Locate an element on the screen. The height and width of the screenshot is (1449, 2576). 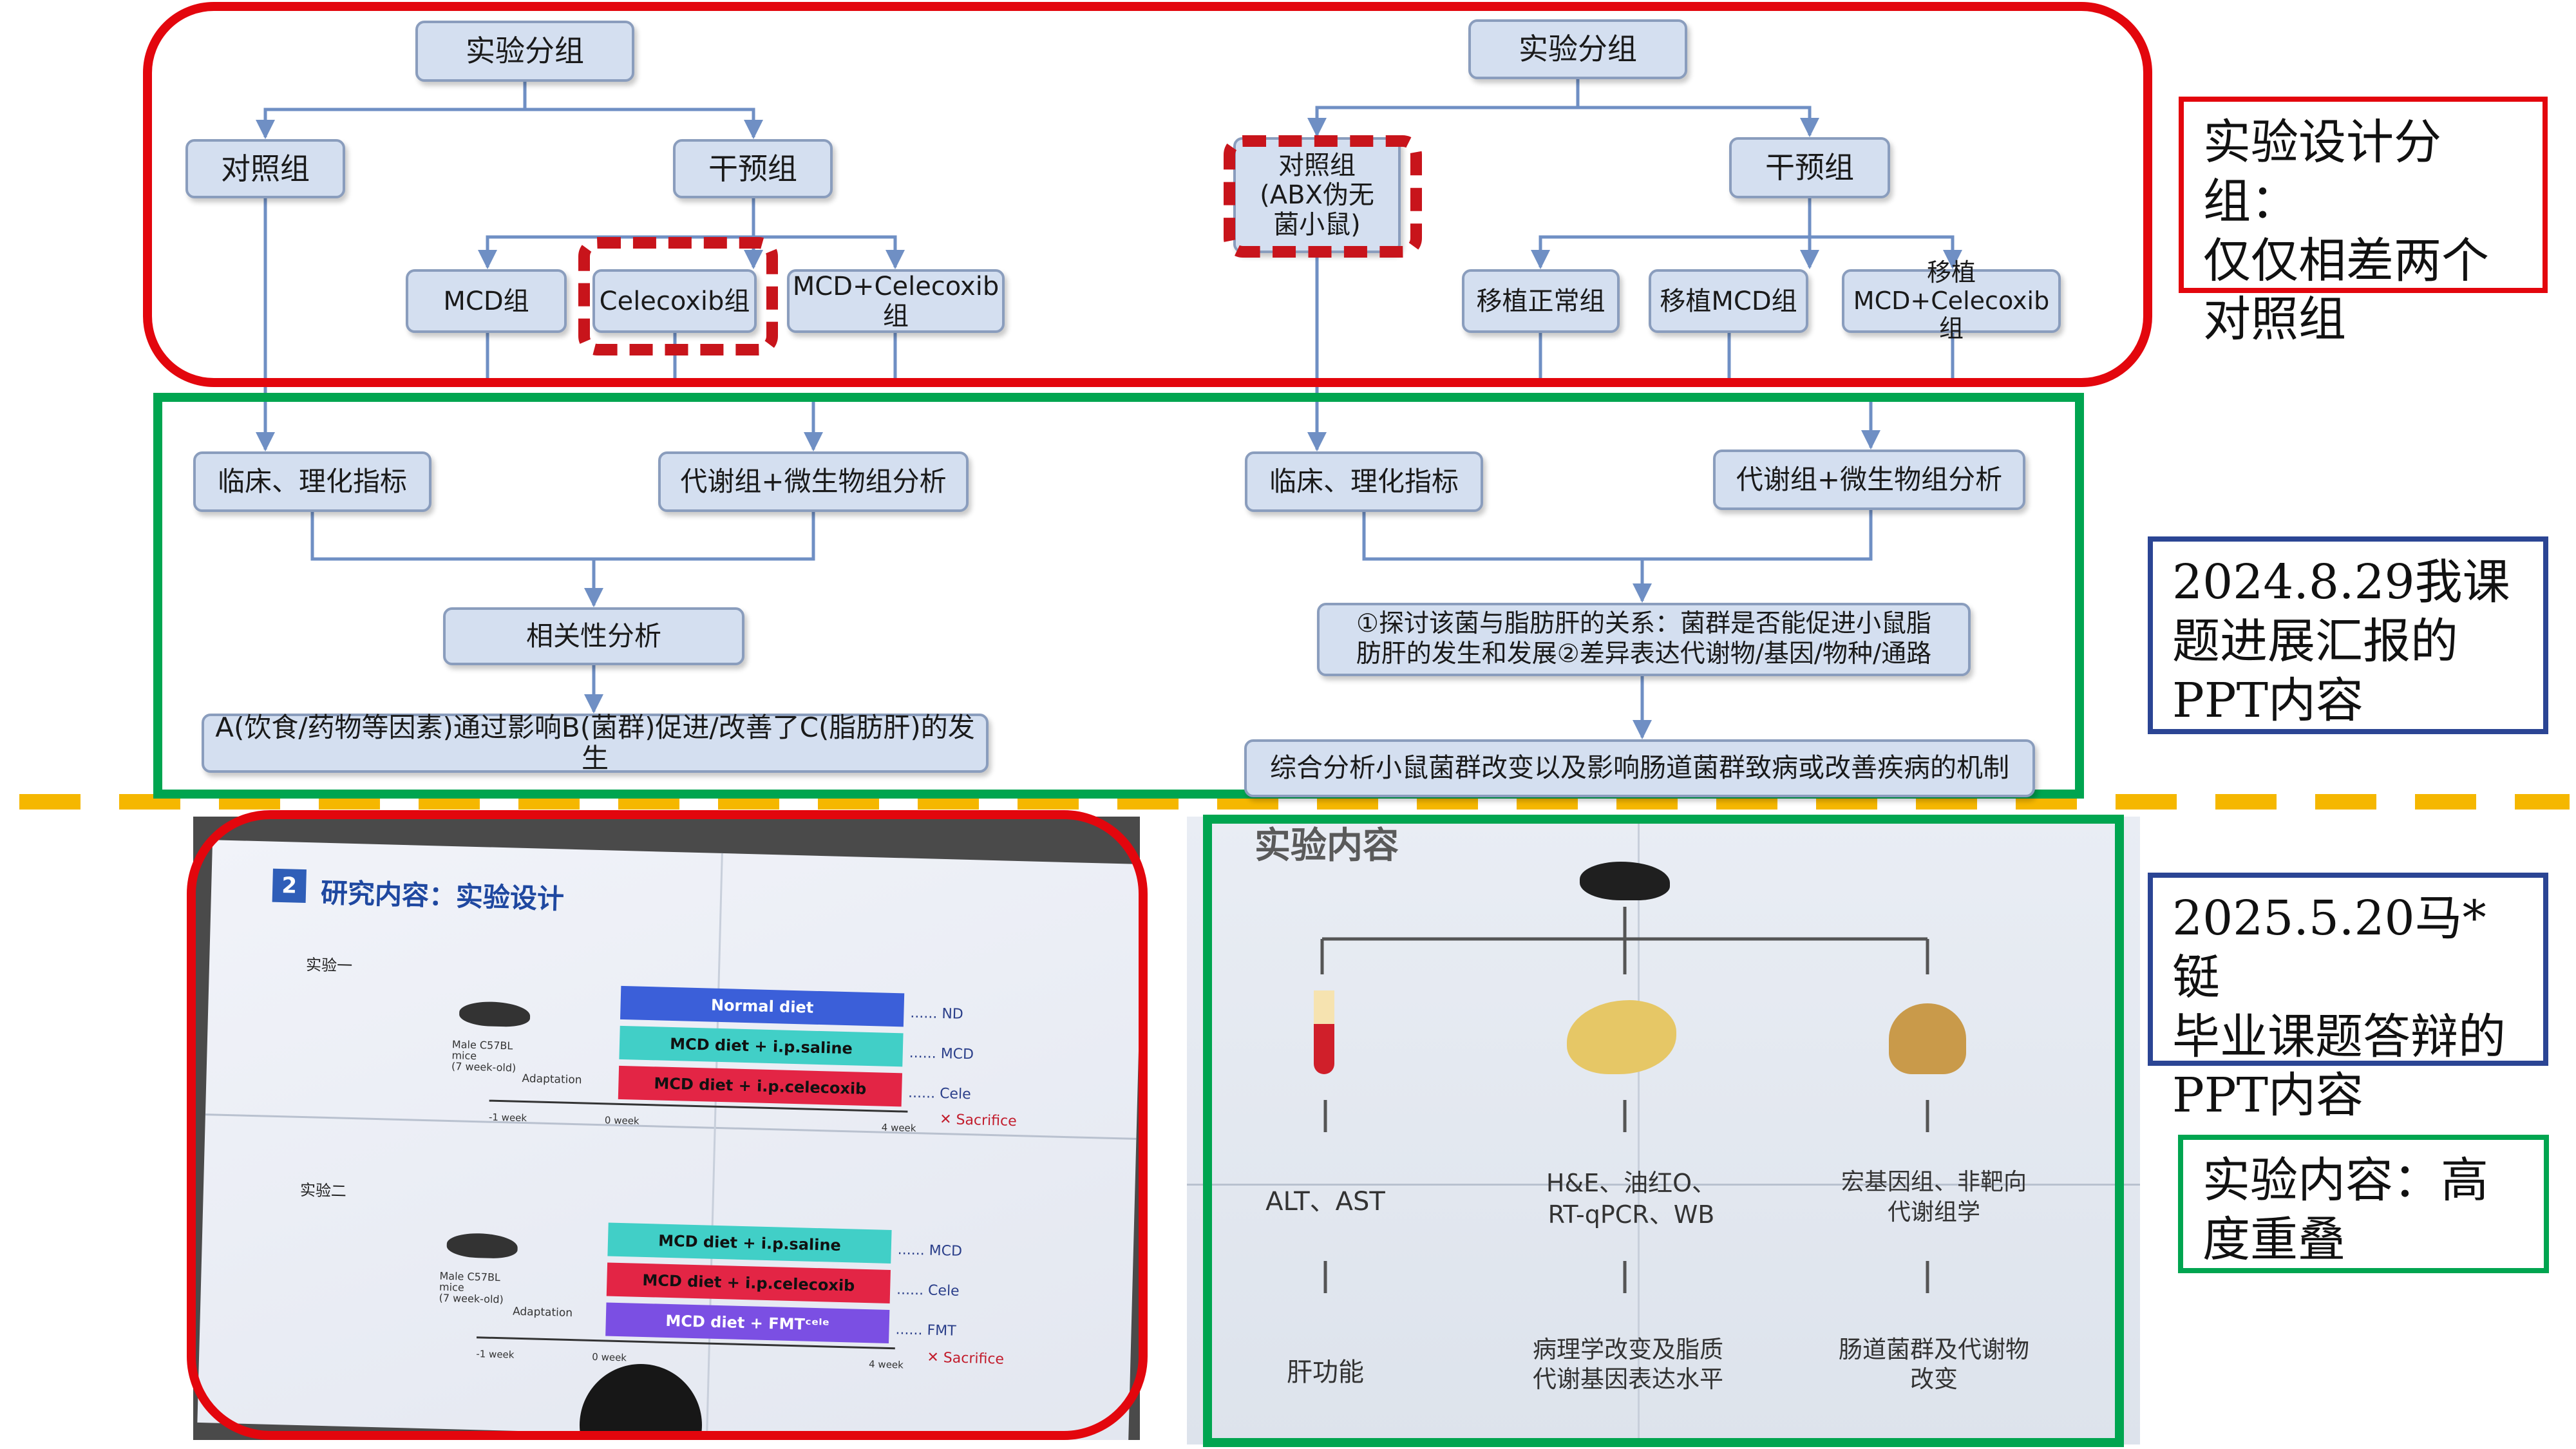
note-defense-2025: 2025.5.20马*铤 毕业课题答辩的 PPT内容 is located at coordinates (2348, 998).